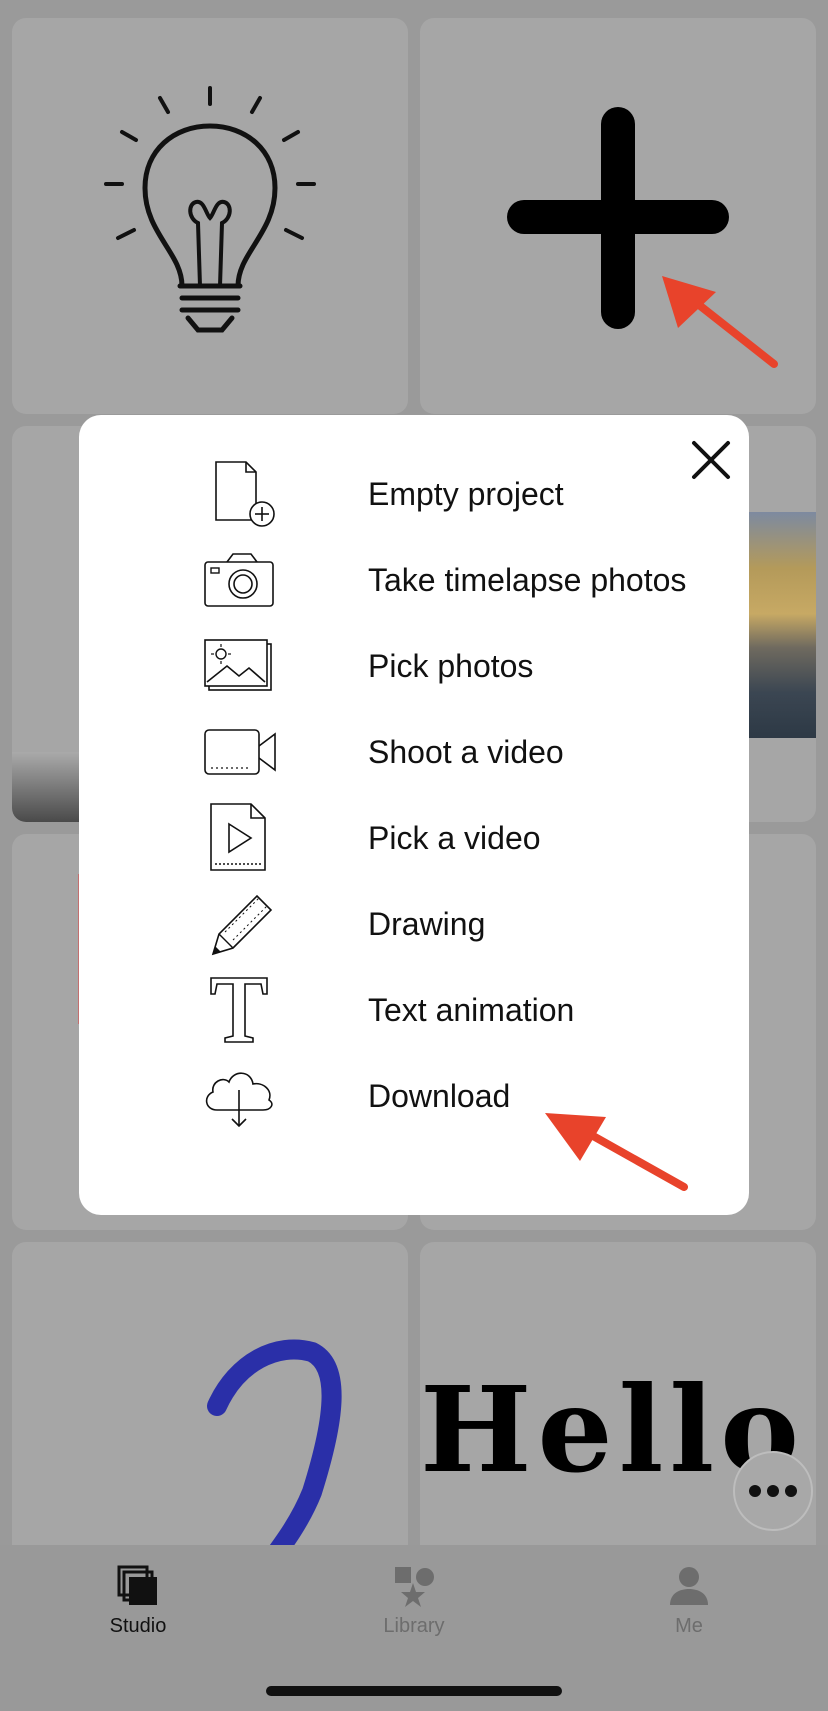 Image resolution: width=828 pixels, height=1711 pixels. I want to click on tab-me: Me, so click(689, 1608).